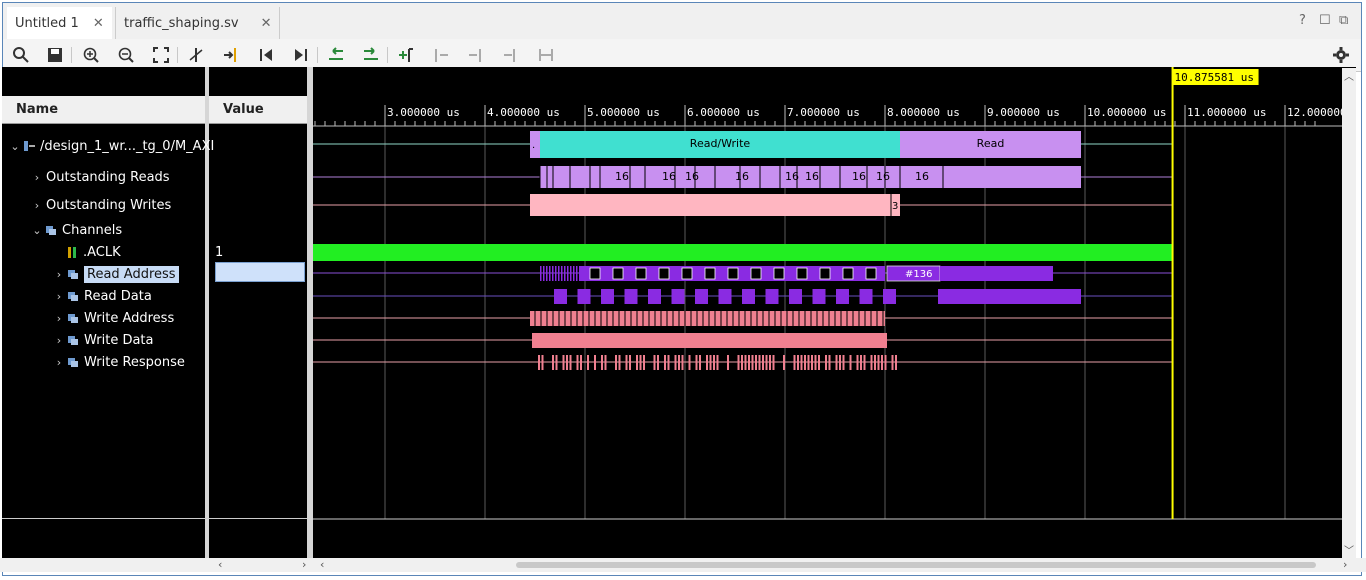 Image resolution: width=1366 pixels, height=580 pixels. Describe the element at coordinates (126, 55) in the screenshot. I see `zoom-out-icon` at that location.